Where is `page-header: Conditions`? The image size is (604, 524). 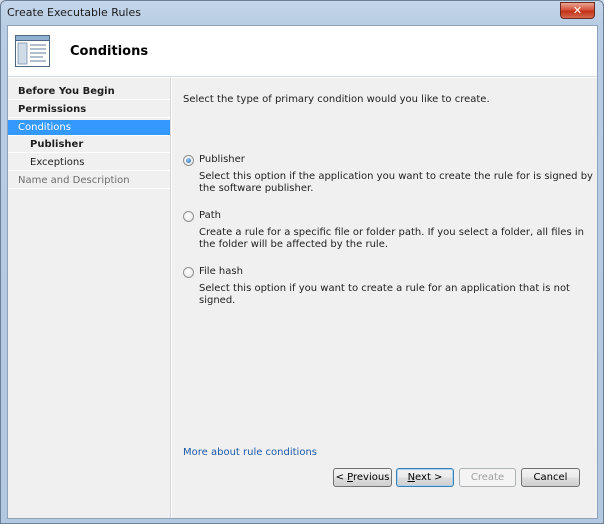
page-header: Conditions is located at coordinates (302, 51).